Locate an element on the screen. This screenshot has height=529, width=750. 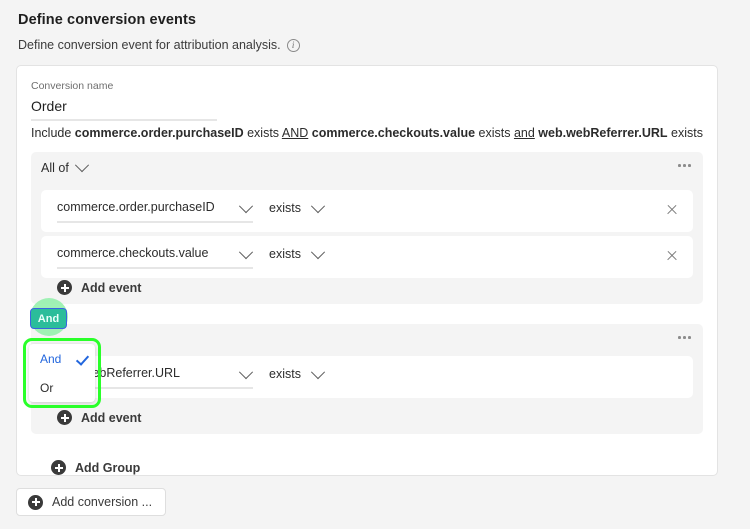
menu-item-and: And is located at coordinates (62, 358).